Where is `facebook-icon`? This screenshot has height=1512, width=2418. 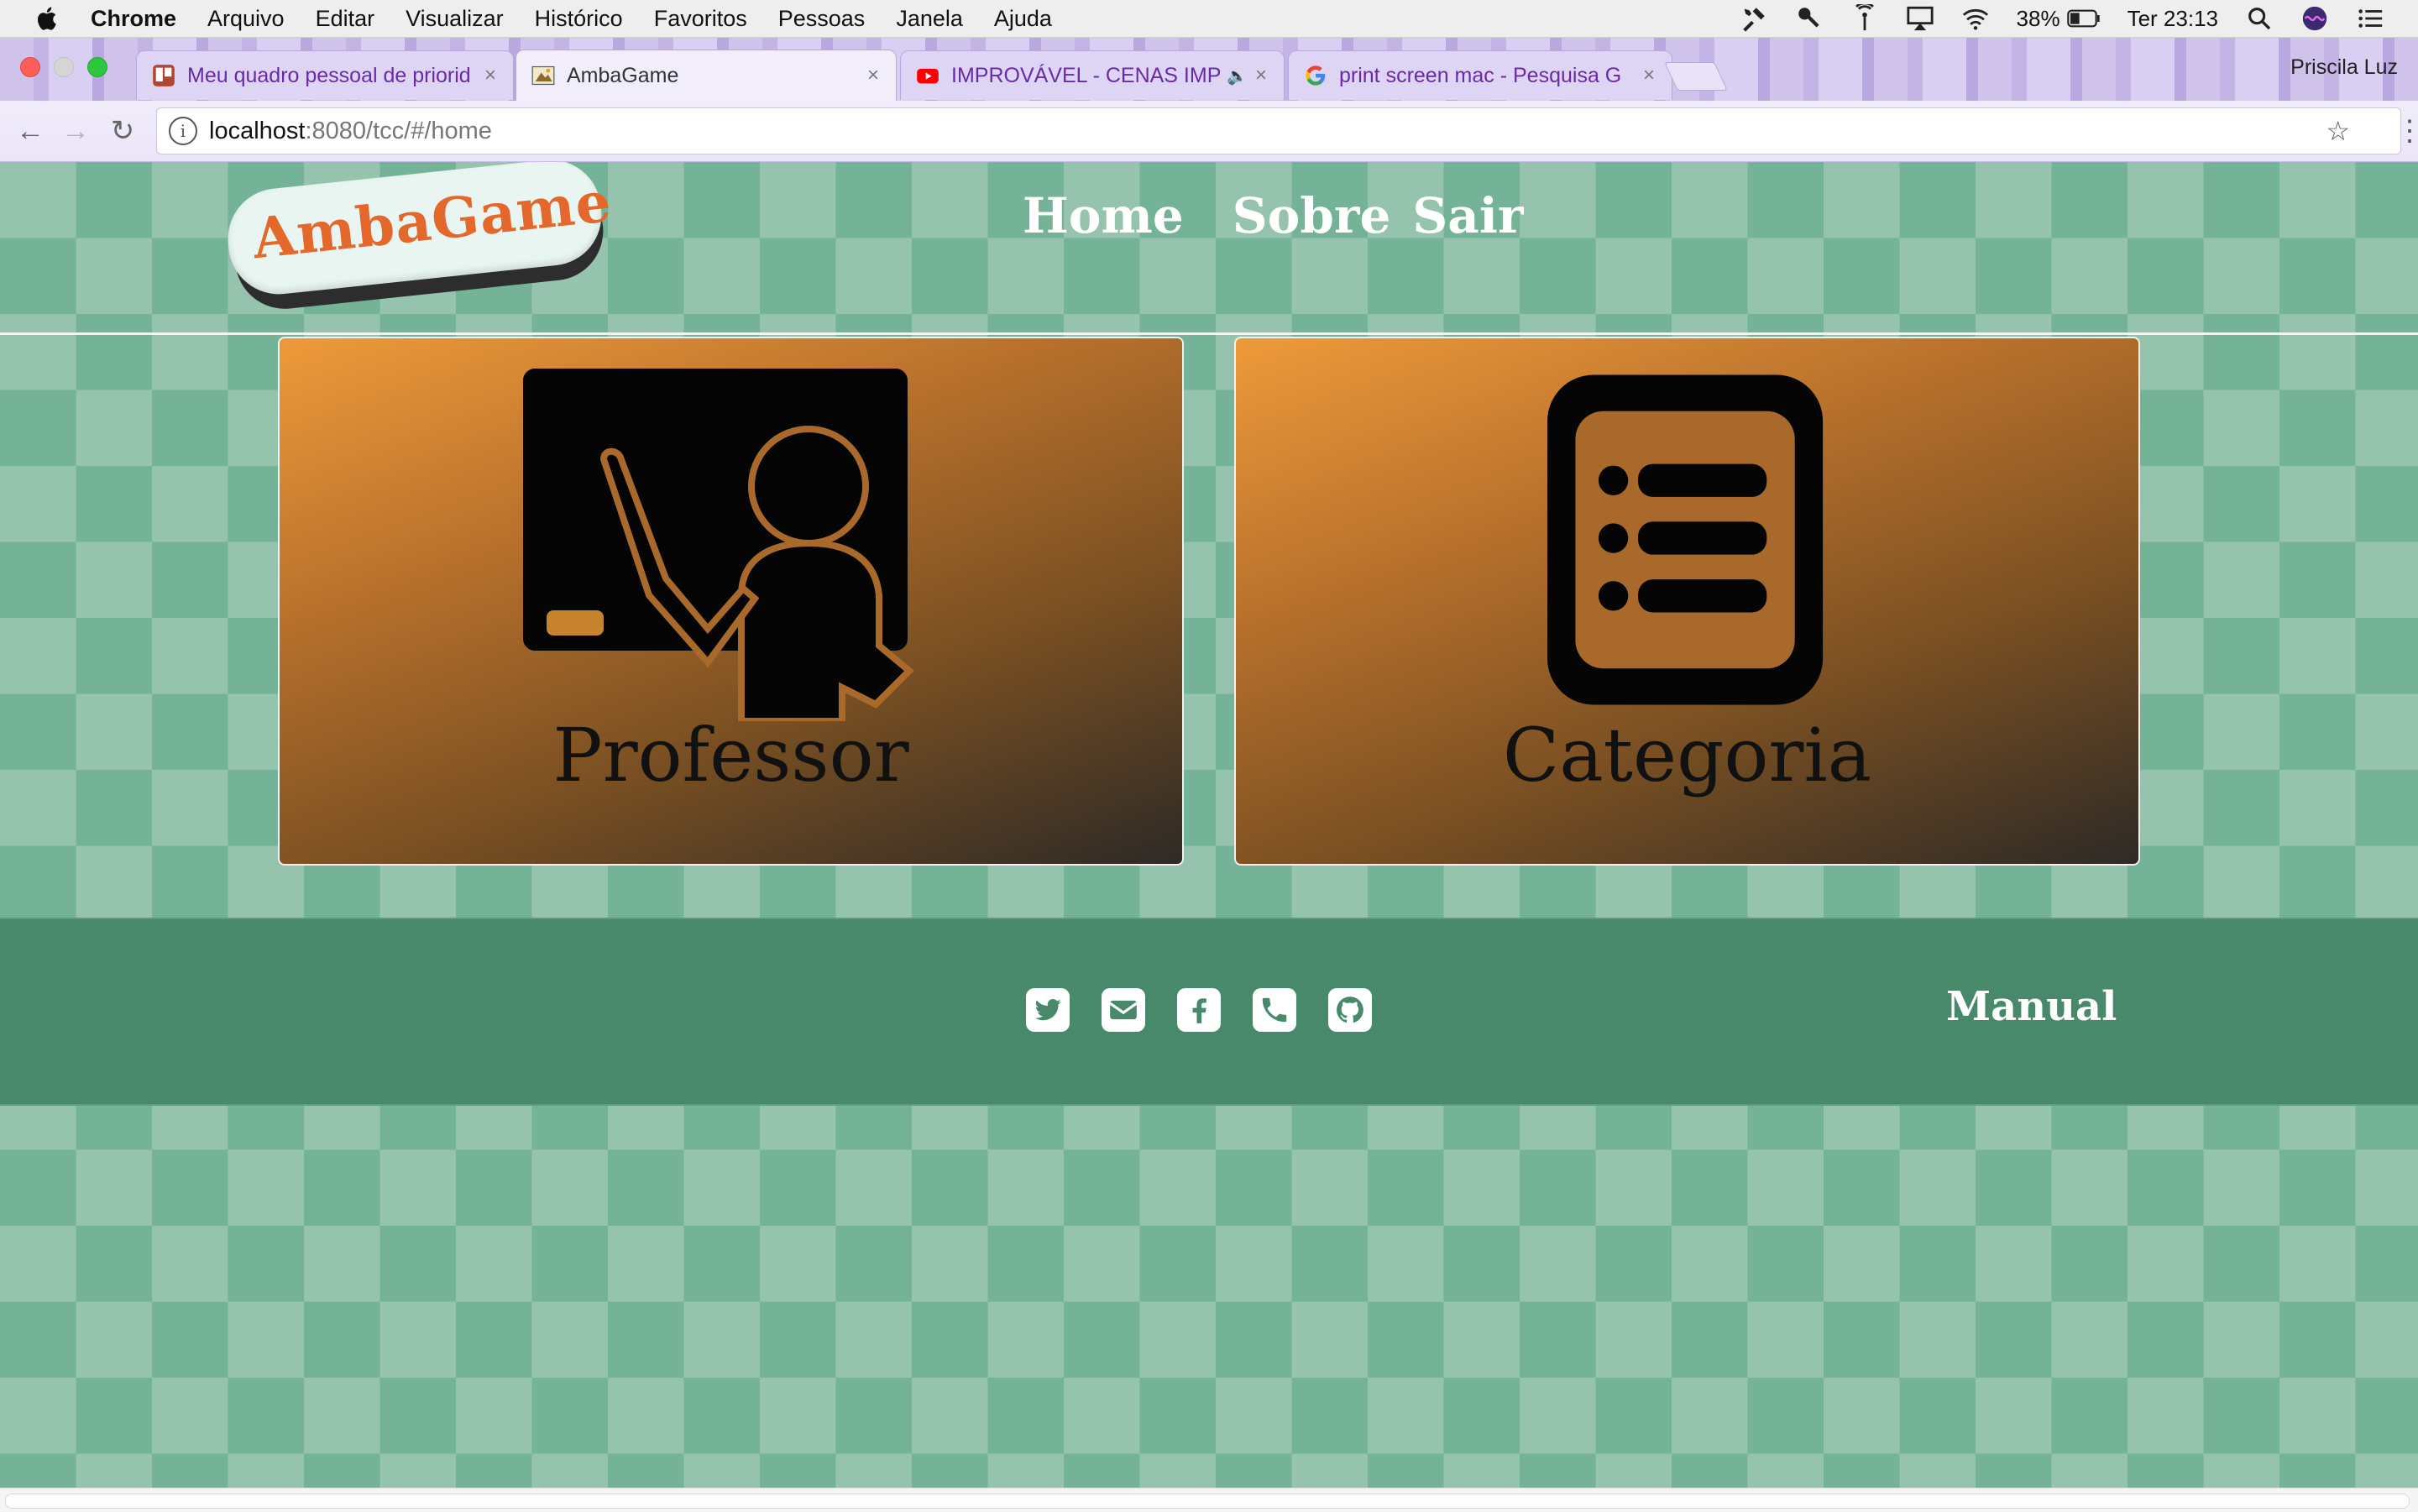 facebook-icon is located at coordinates (1199, 1010).